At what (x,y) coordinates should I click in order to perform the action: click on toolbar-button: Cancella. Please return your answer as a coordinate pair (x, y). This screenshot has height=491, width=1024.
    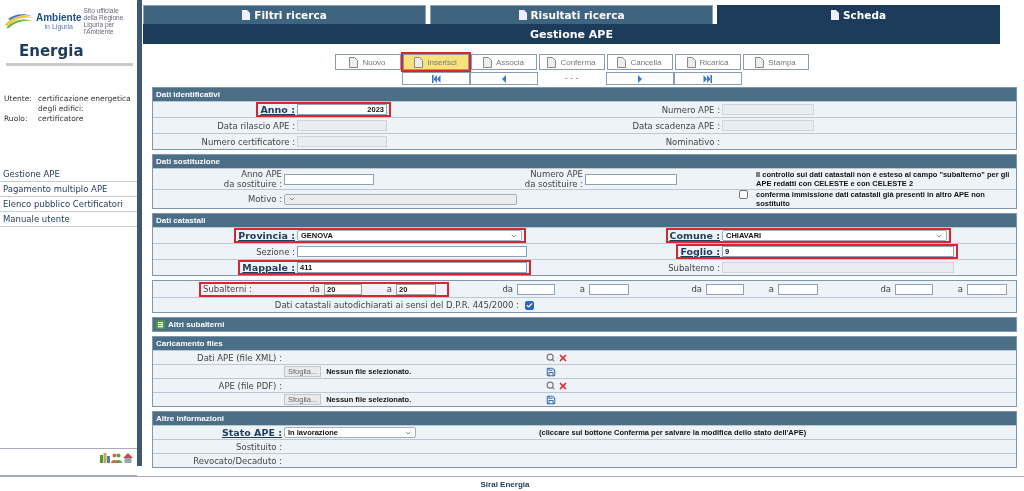
    Looking at the image, I should click on (639, 62).